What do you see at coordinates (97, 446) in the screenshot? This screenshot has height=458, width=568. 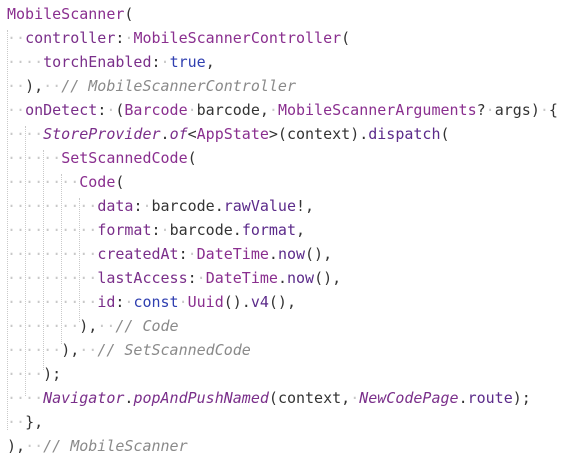 I see `code-line-19: ),··// MobileScanner` at bounding box center [97, 446].